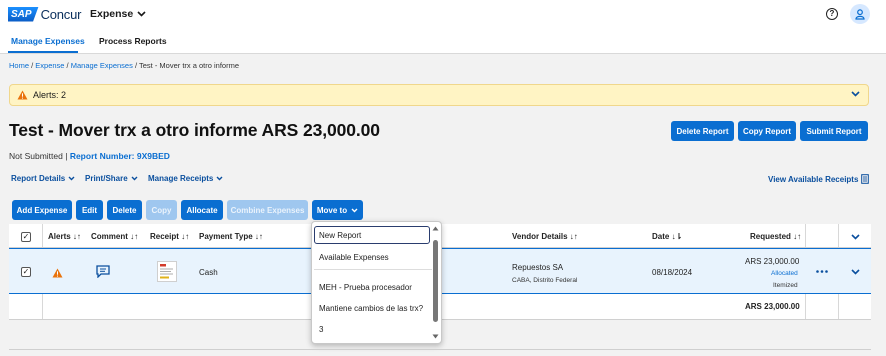  I want to click on header-alerts-label: Alerts, so click(59, 236).